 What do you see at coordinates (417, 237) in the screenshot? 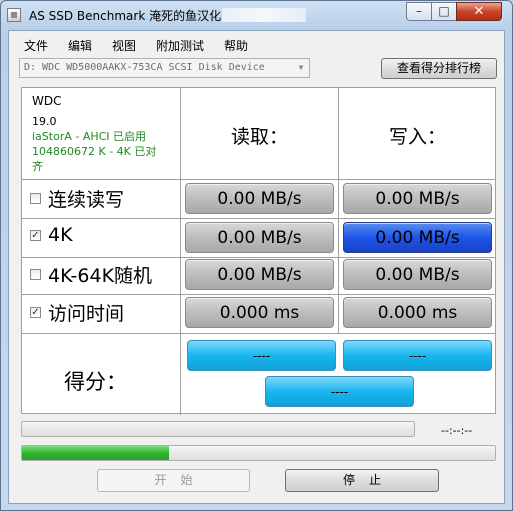
I see `4k-write-value: 0.00 MB/s` at bounding box center [417, 237].